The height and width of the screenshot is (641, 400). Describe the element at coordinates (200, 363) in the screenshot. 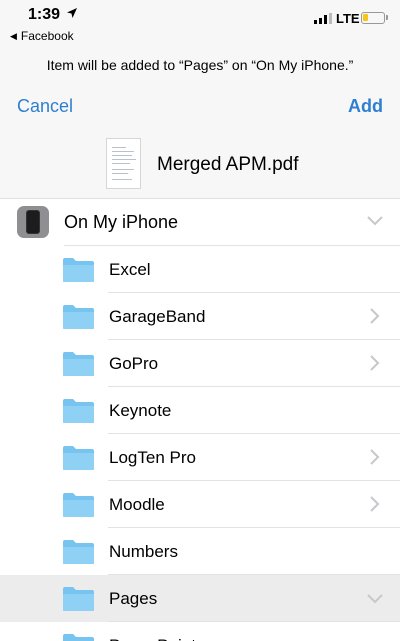

I see `folder-row: GoPro` at that location.